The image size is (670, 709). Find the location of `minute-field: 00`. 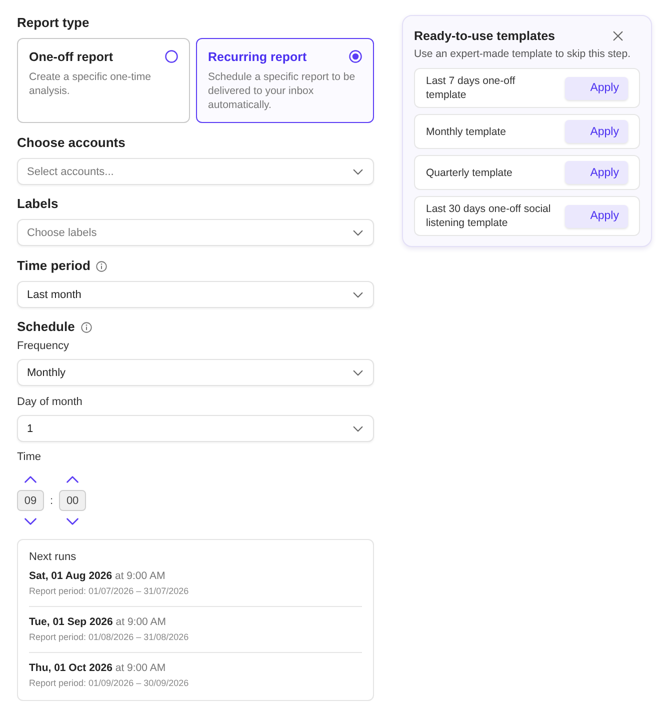

minute-field: 00 is located at coordinates (72, 500).